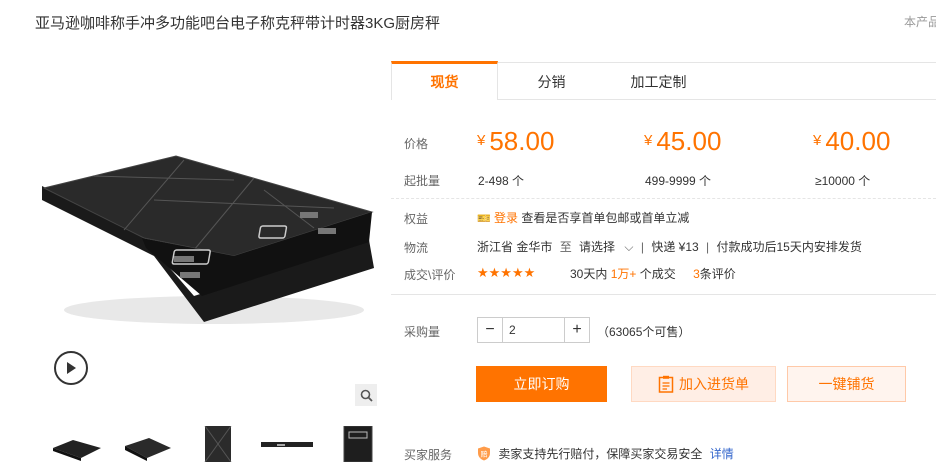  Describe the element at coordinates (416, 144) in the screenshot. I see `price-label: 价格` at that location.